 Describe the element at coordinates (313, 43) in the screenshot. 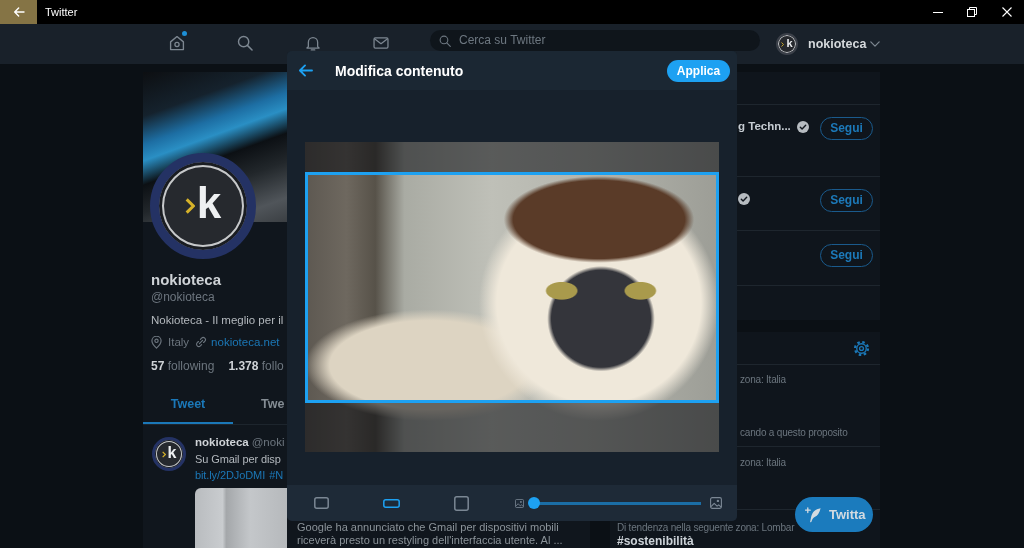

I see `bell-icon` at that location.